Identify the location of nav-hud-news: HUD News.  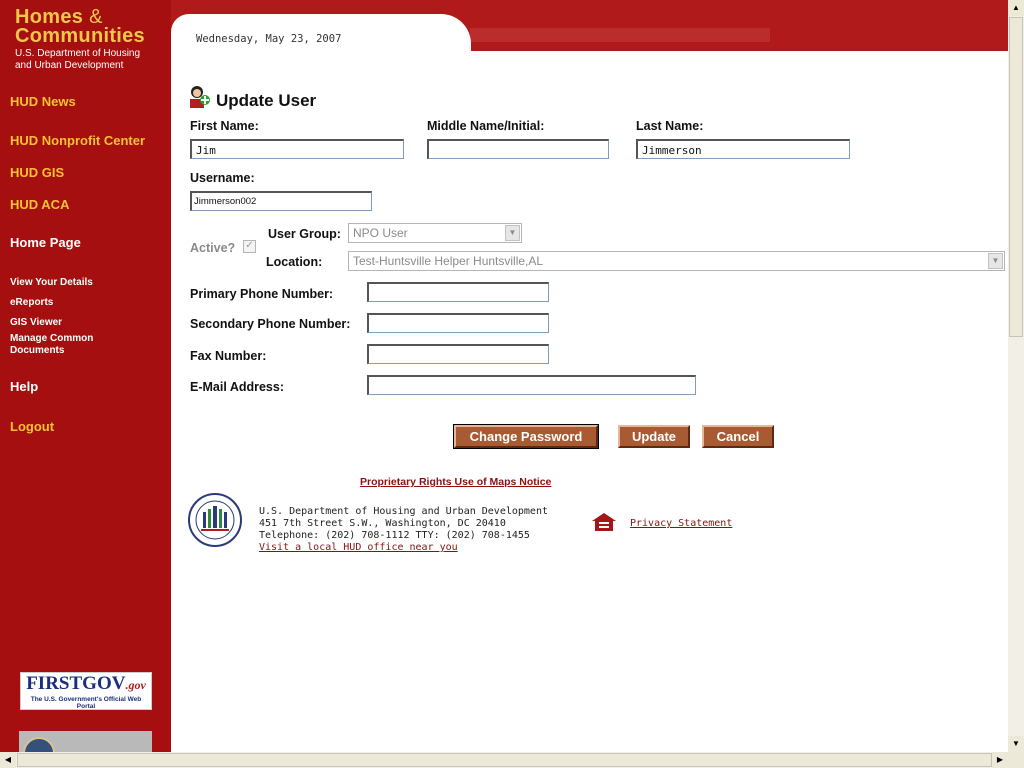
(43, 101).